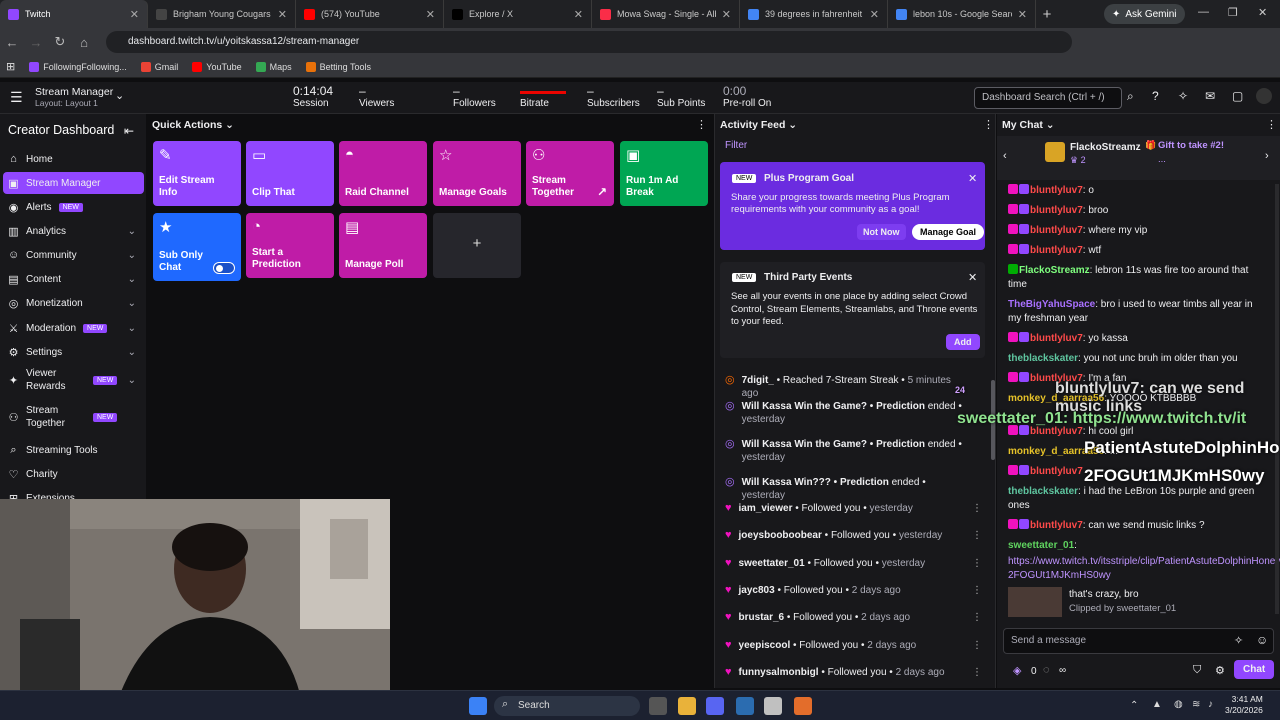  Describe the element at coordinates (1264, 96) in the screenshot. I see `user-avatar` at that location.